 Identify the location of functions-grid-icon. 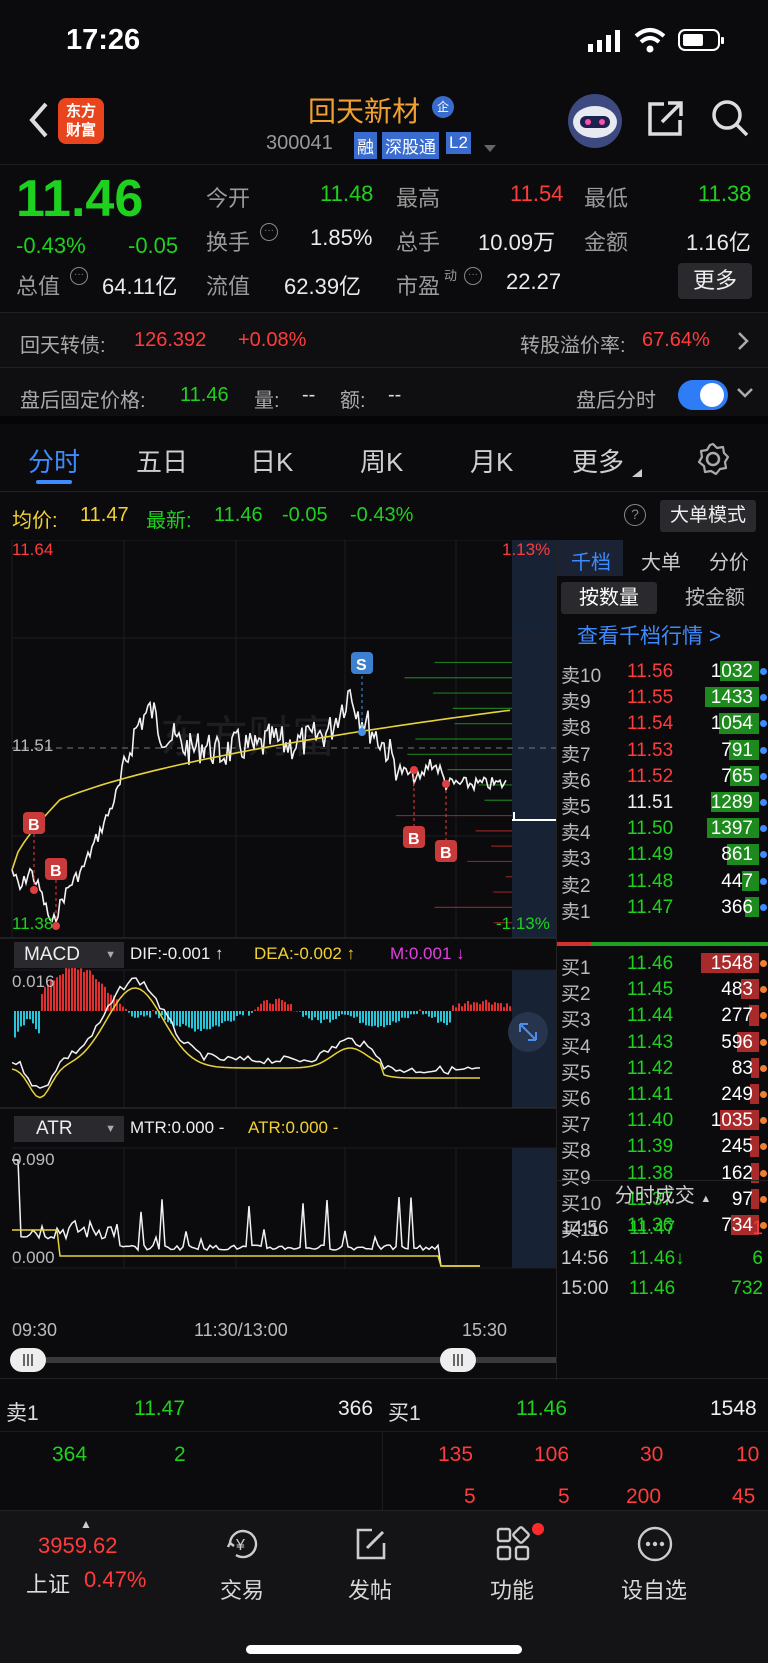
(513, 1544).